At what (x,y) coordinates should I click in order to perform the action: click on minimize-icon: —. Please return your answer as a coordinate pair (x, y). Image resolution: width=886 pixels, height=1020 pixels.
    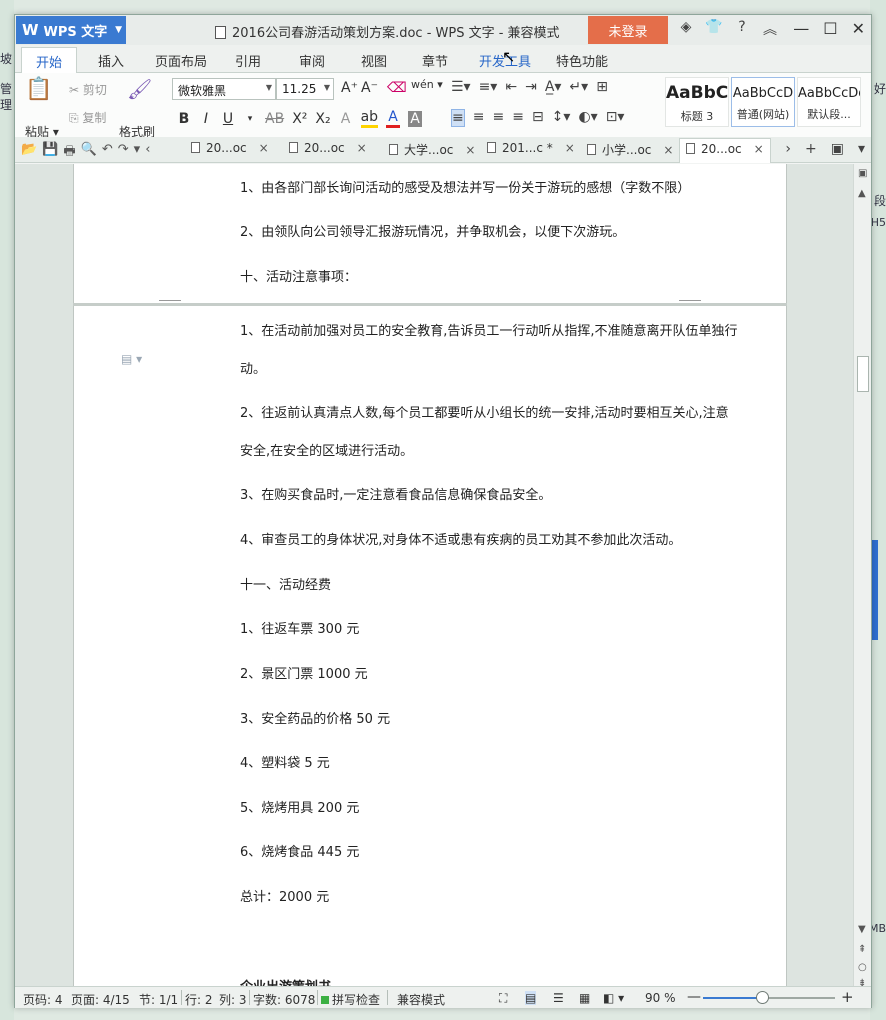
    Looking at the image, I should click on (801, 28).